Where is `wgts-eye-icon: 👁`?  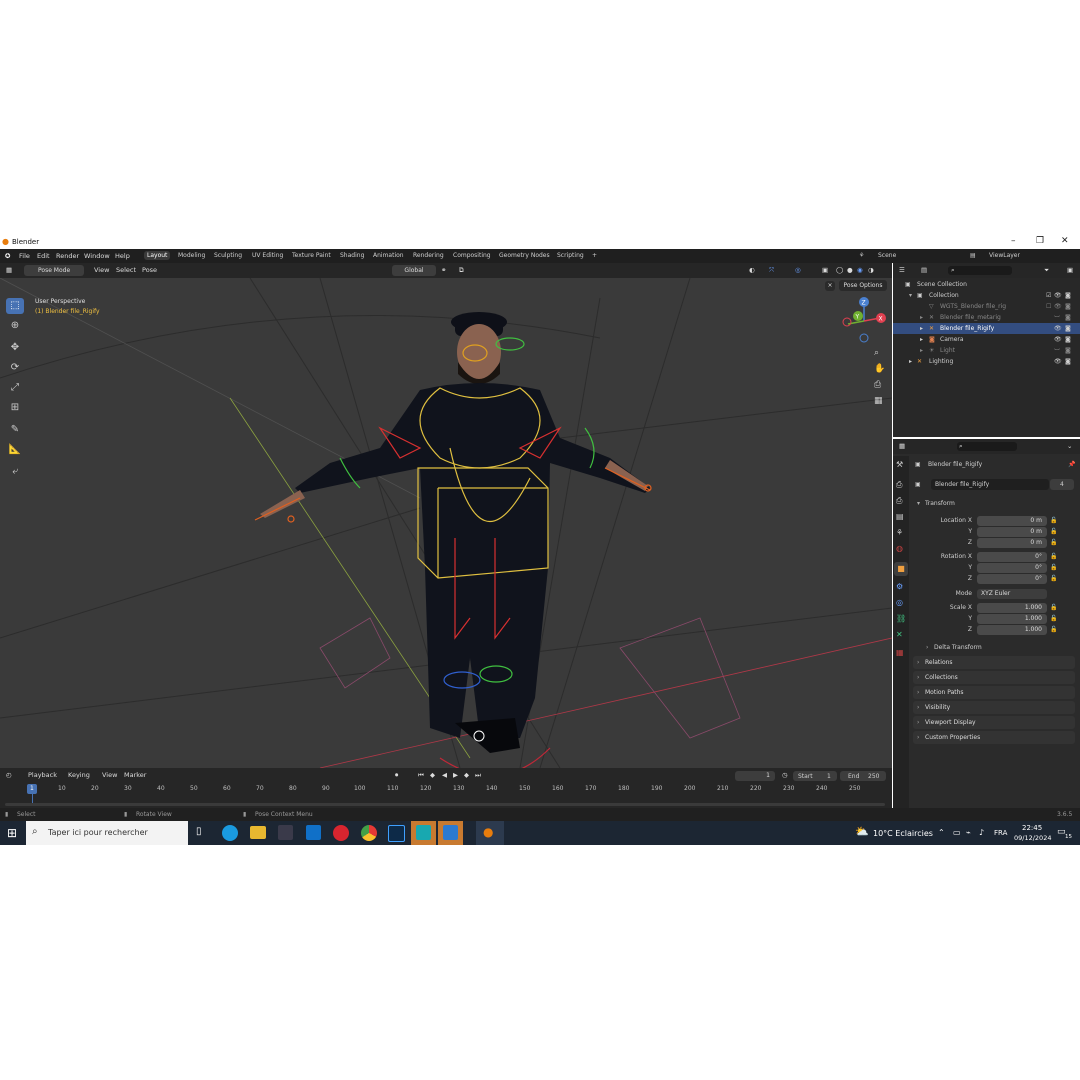 wgts-eye-icon: 👁 is located at coordinates (1058, 306).